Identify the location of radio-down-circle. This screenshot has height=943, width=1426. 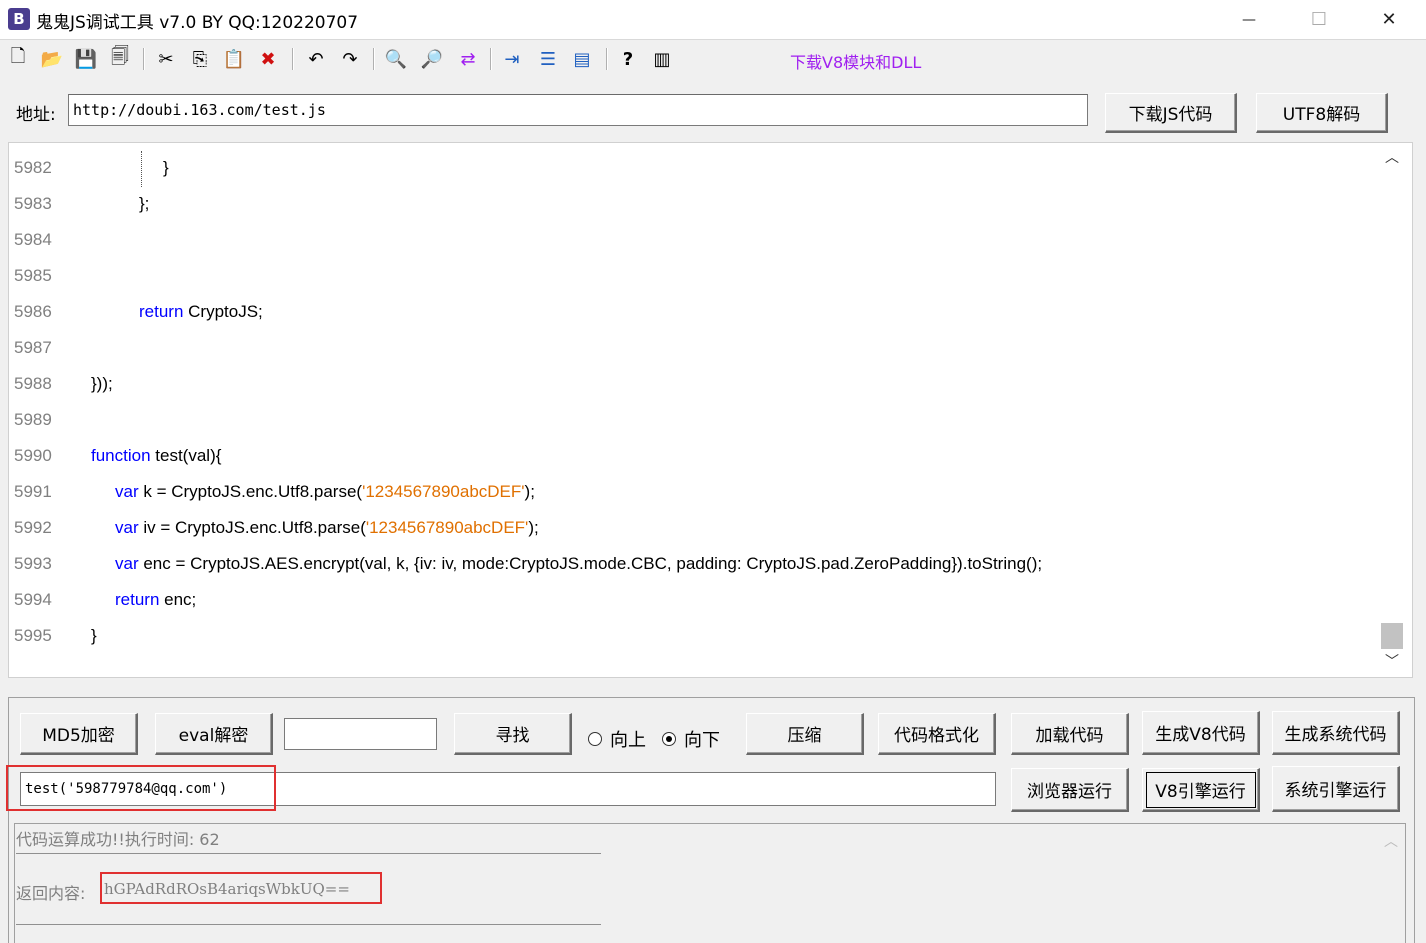
(669, 739).